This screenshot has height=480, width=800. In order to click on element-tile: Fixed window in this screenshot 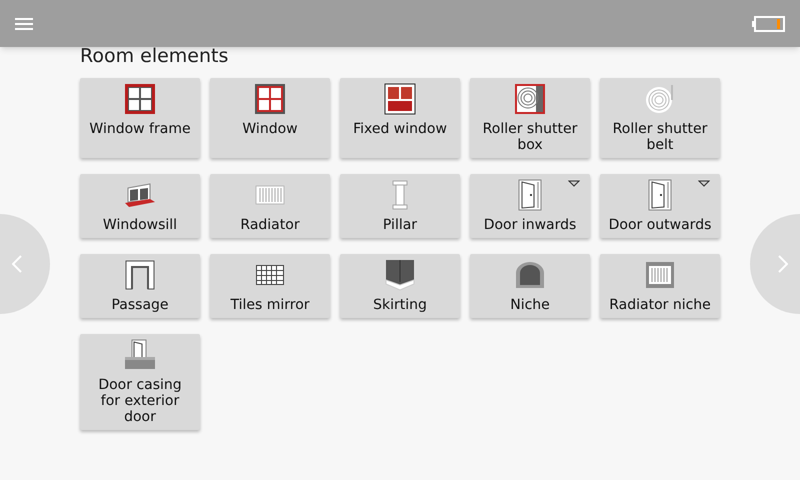, I will do `click(400, 118)`.